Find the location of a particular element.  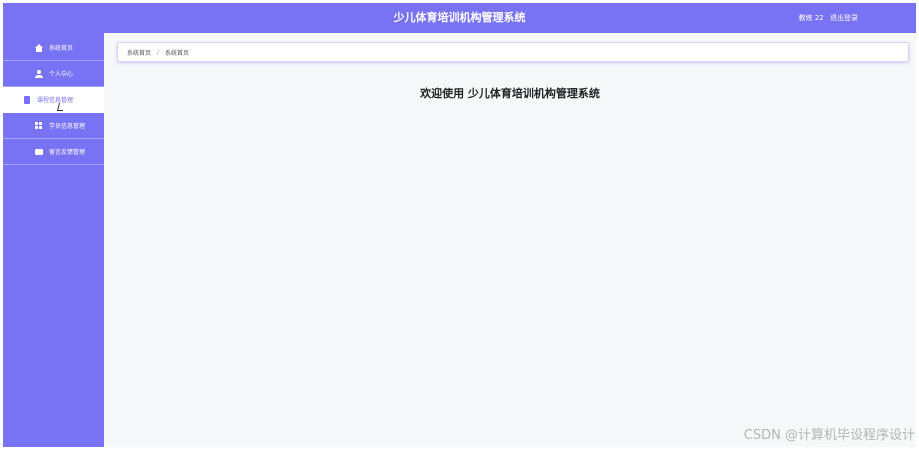

sidebar-item-feedback: 留言反馈管理 is located at coordinates (53, 152).